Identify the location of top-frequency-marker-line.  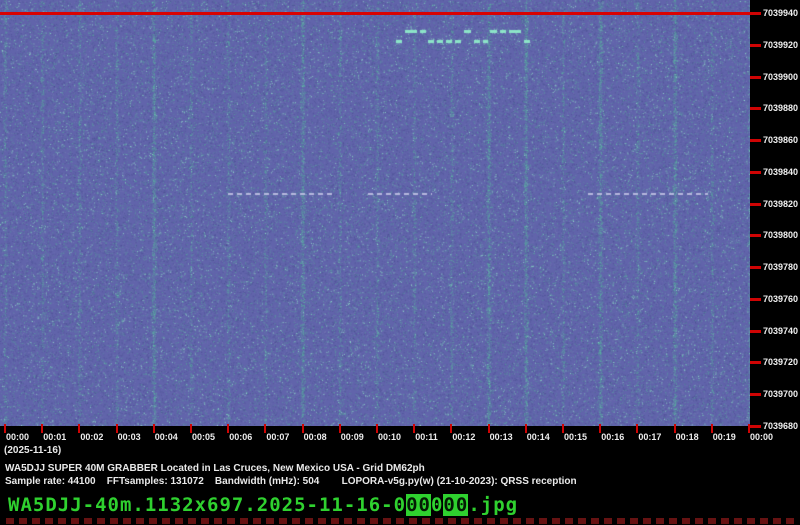
(380, 13).